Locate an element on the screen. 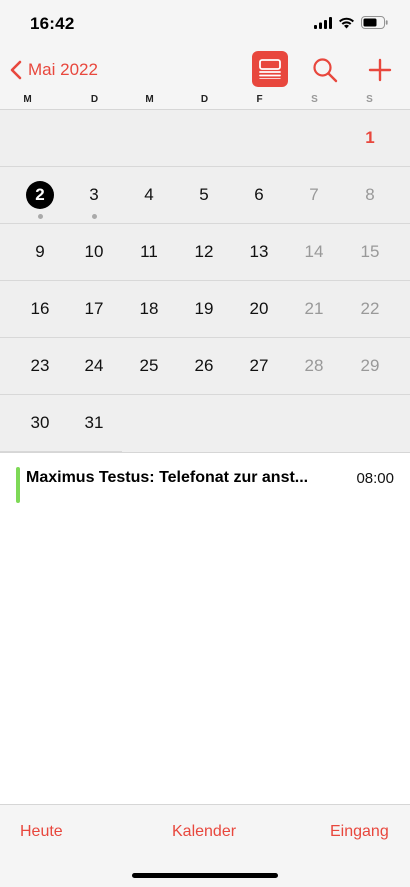 This screenshot has width=410, height=887. event-time: 08:00 is located at coordinates (375, 478).